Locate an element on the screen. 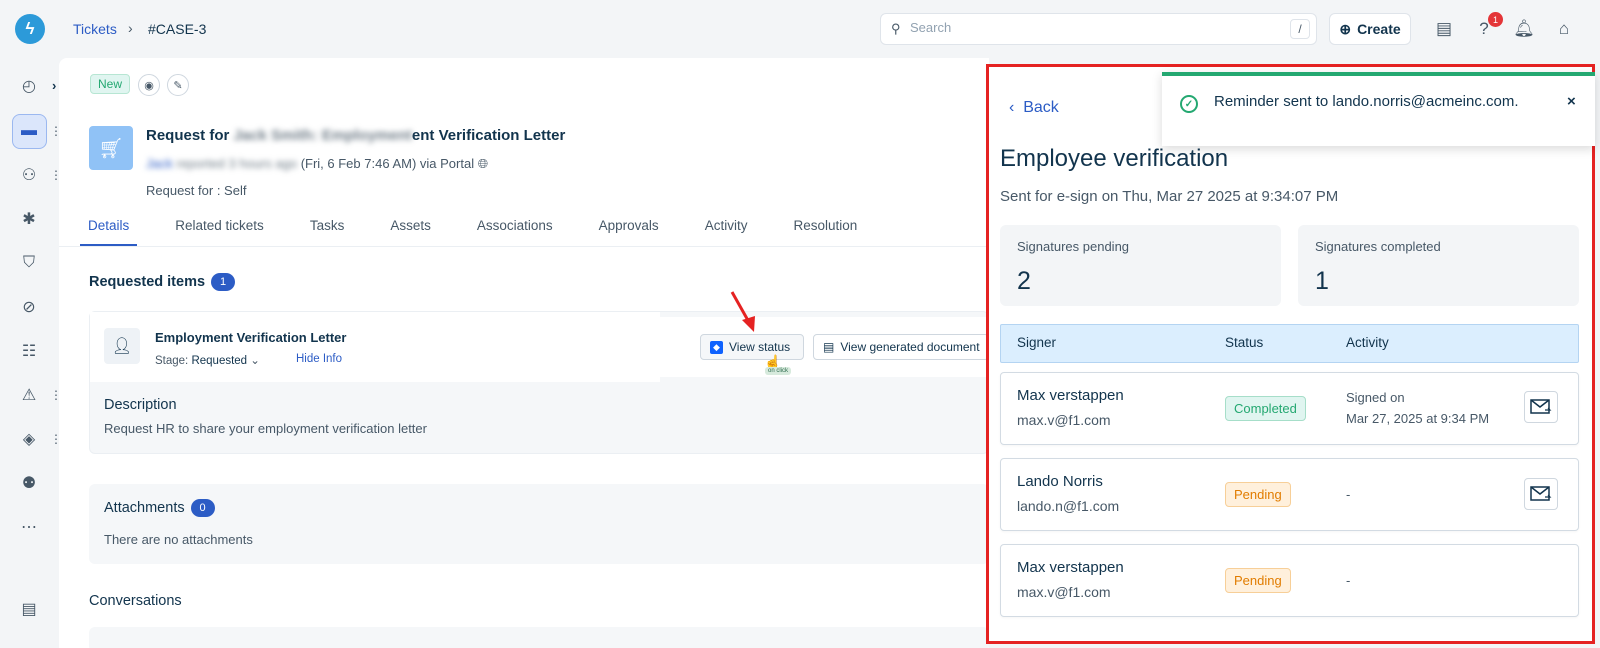 The height and width of the screenshot is (648, 1600). plus-circle-icon: ⊕ is located at coordinates (1345, 28).